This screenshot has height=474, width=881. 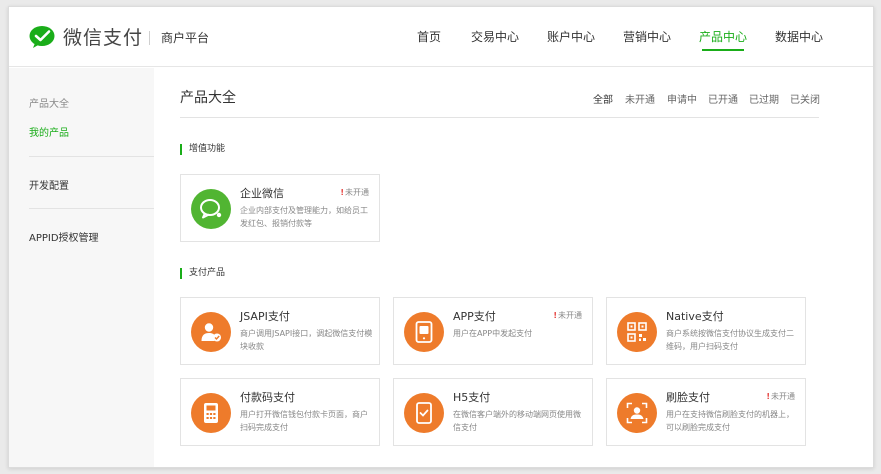 What do you see at coordinates (474, 316) in the screenshot?
I see `card-title: APP支付` at bounding box center [474, 316].